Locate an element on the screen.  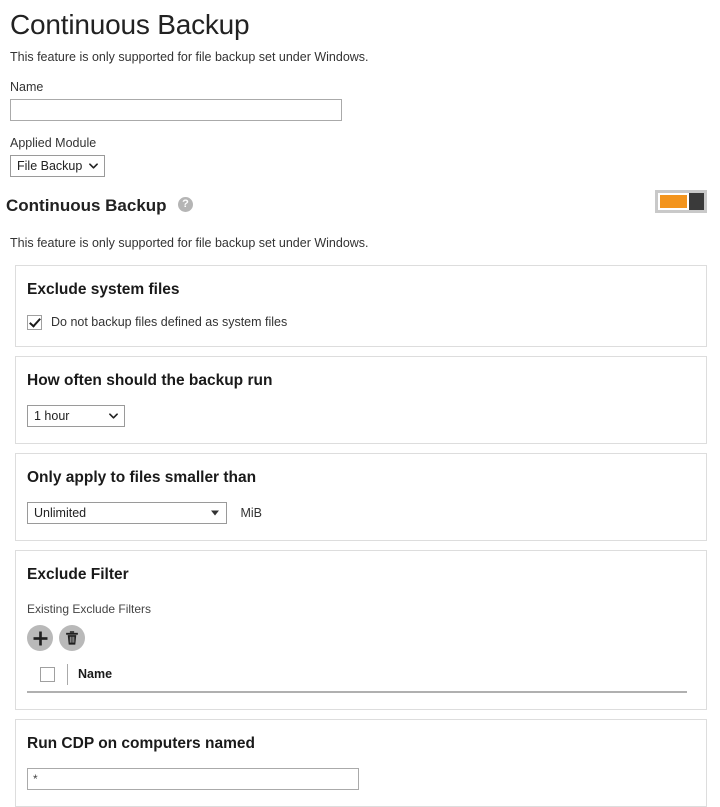
exclude-system-files-checkbox is located at coordinates (34, 322).